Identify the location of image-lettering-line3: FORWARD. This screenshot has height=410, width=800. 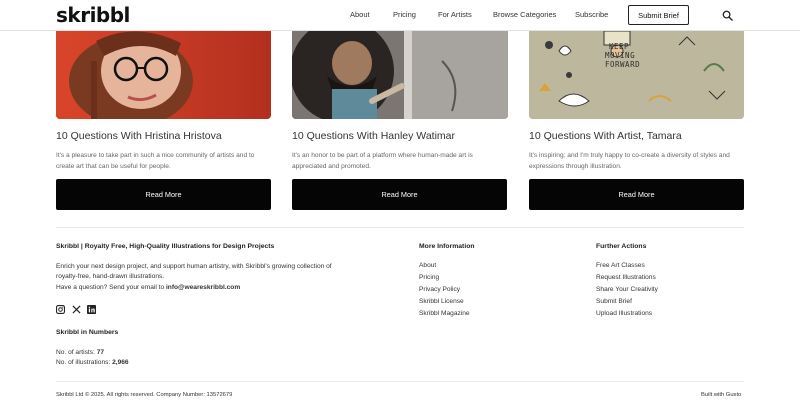
(623, 64).